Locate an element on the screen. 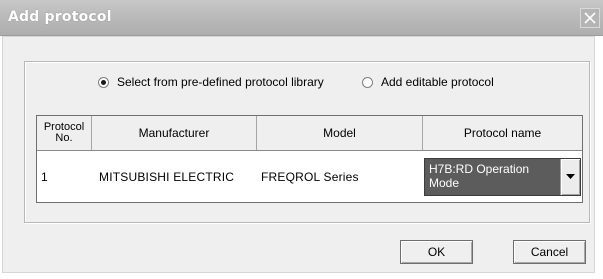 The image size is (603, 279). header-model: Model is located at coordinates (340, 133).